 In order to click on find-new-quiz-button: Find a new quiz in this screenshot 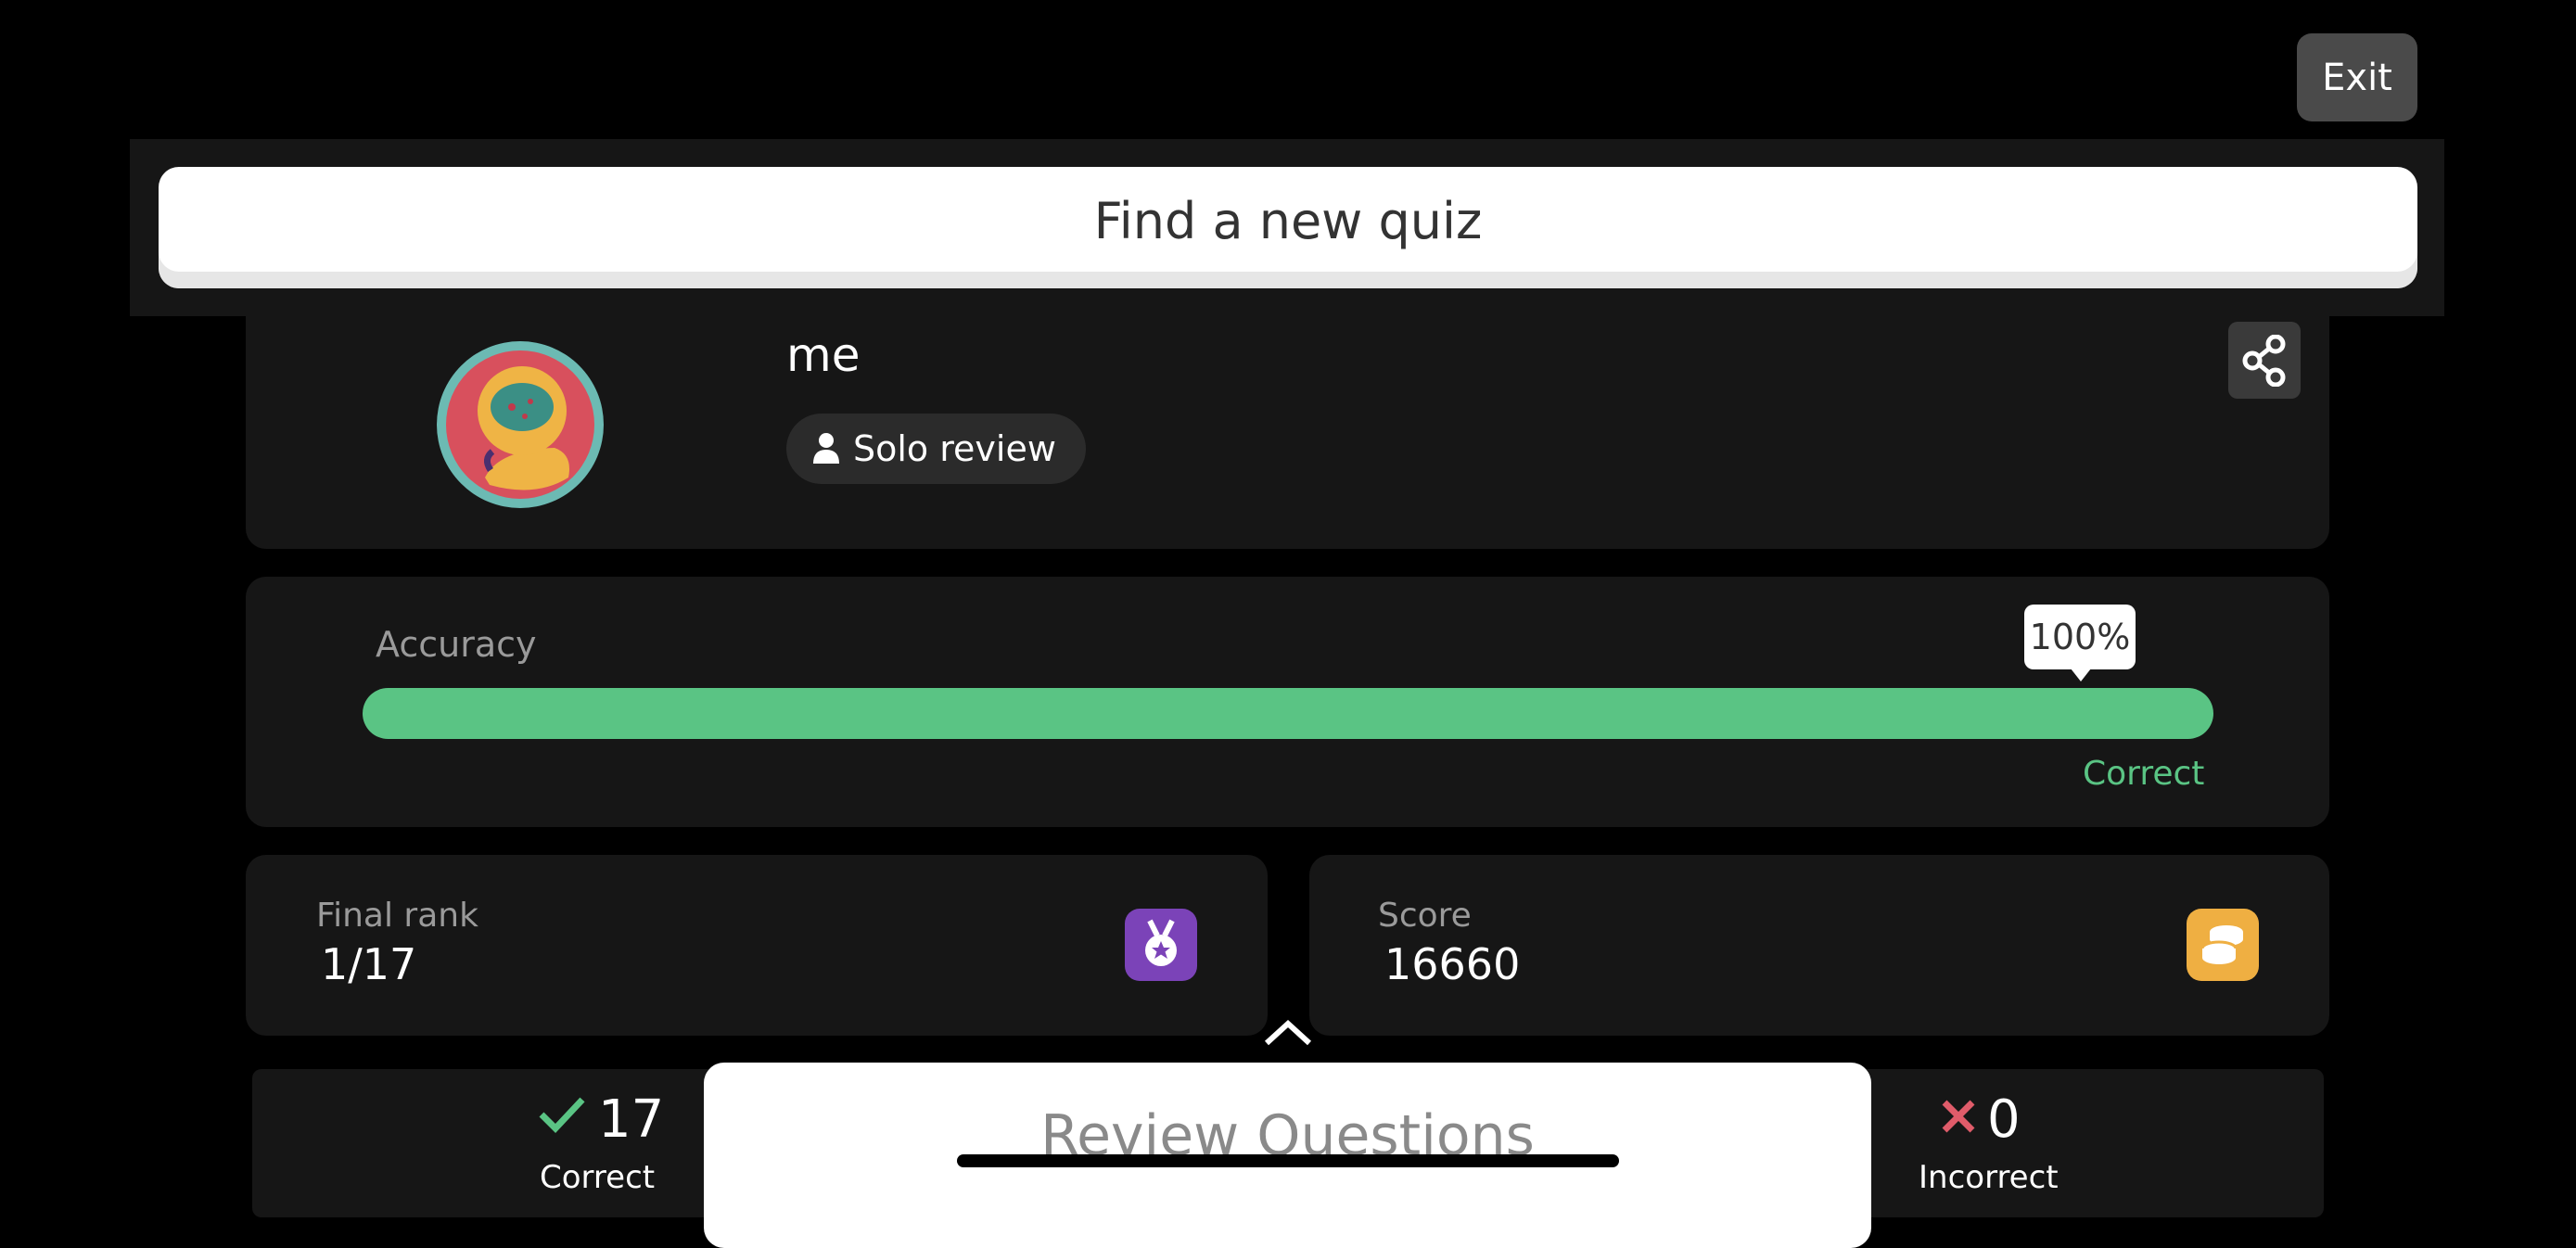, I will do `click(1288, 227)`.